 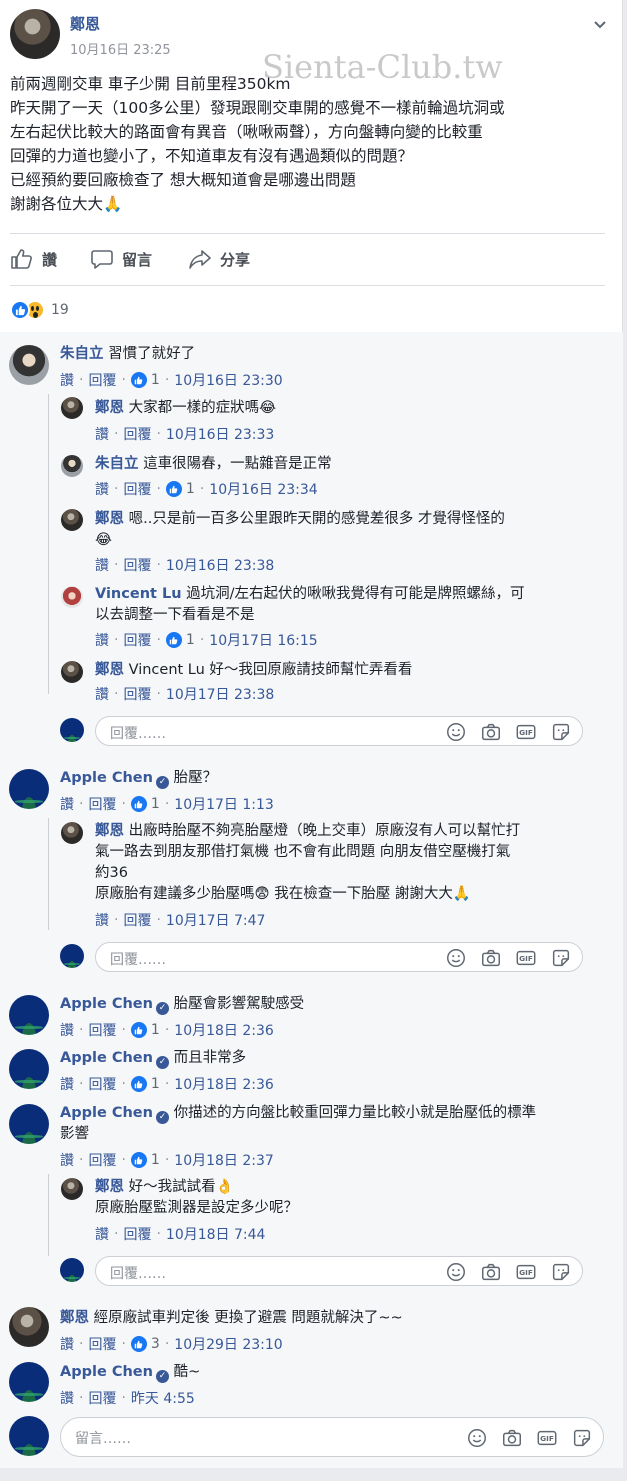 I want to click on comment-time: 10月18日 2:37, so click(x=224, y=1160).